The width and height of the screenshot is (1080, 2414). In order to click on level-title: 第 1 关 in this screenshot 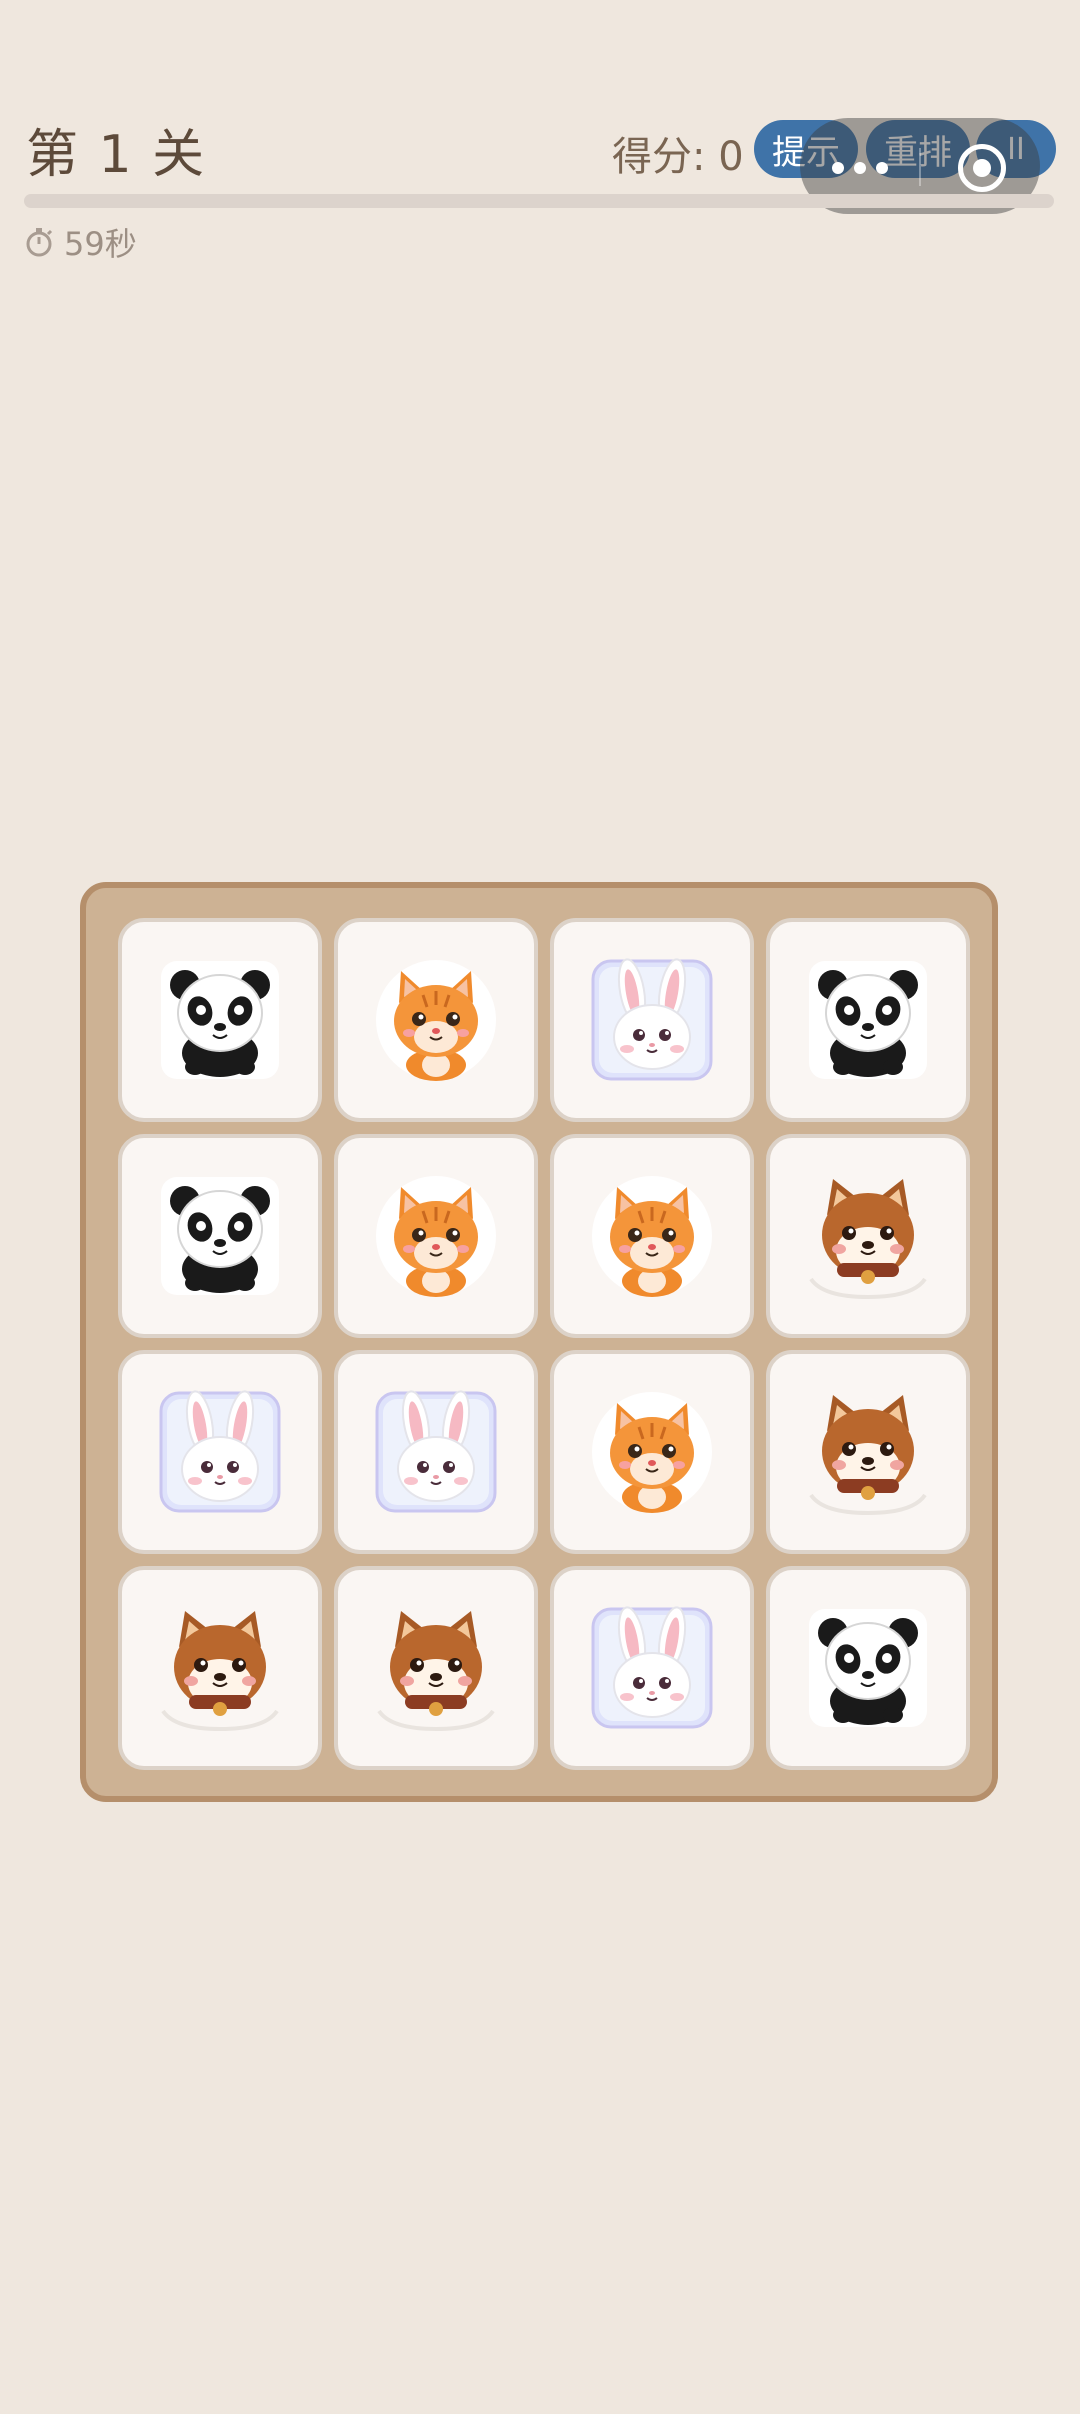, I will do `click(116, 155)`.